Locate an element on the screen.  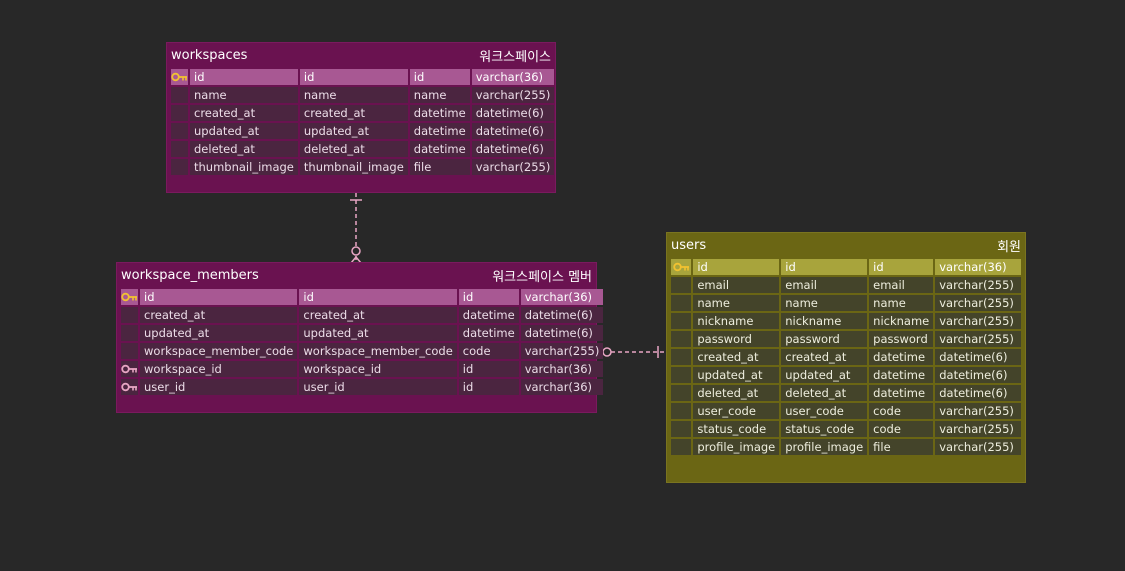
column-logical: password is located at coordinates (824, 339).